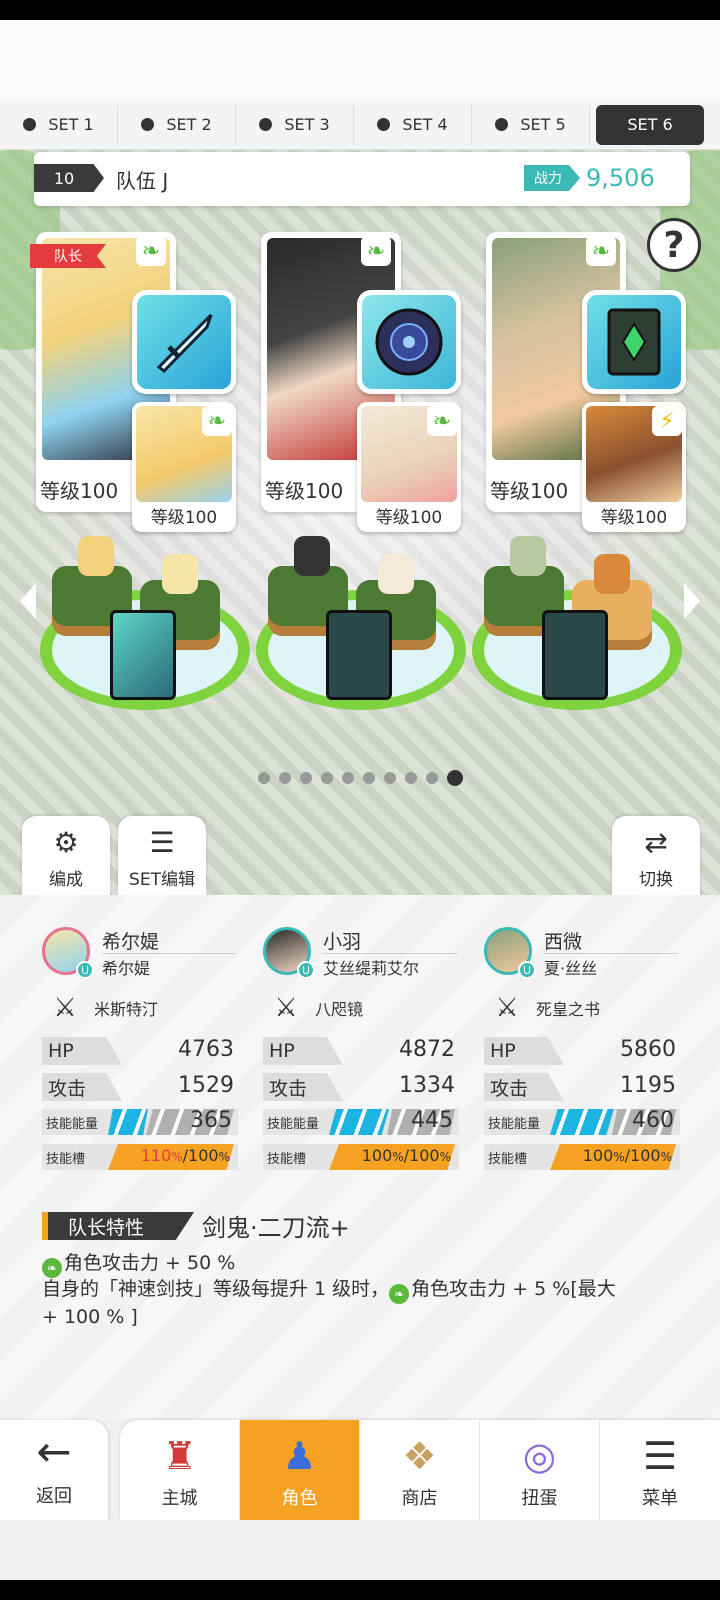 Image resolution: width=720 pixels, height=1600 pixels. Describe the element at coordinates (620, 178) in the screenshot. I see `power-value: 9,506` at that location.